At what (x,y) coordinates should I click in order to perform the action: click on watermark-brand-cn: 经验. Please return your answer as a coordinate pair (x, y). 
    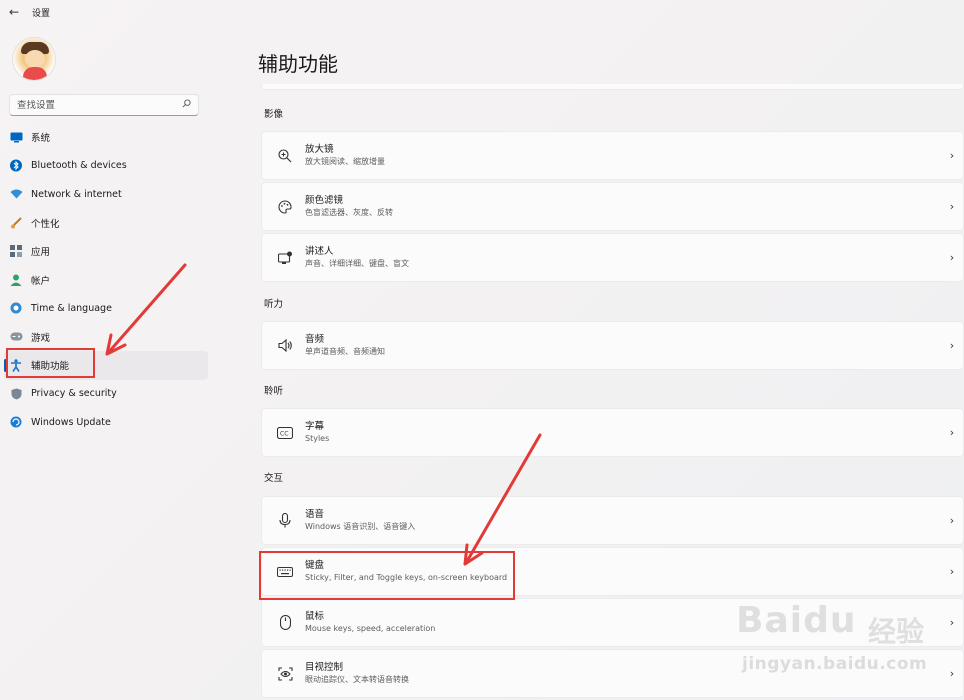
    Looking at the image, I should click on (896, 631).